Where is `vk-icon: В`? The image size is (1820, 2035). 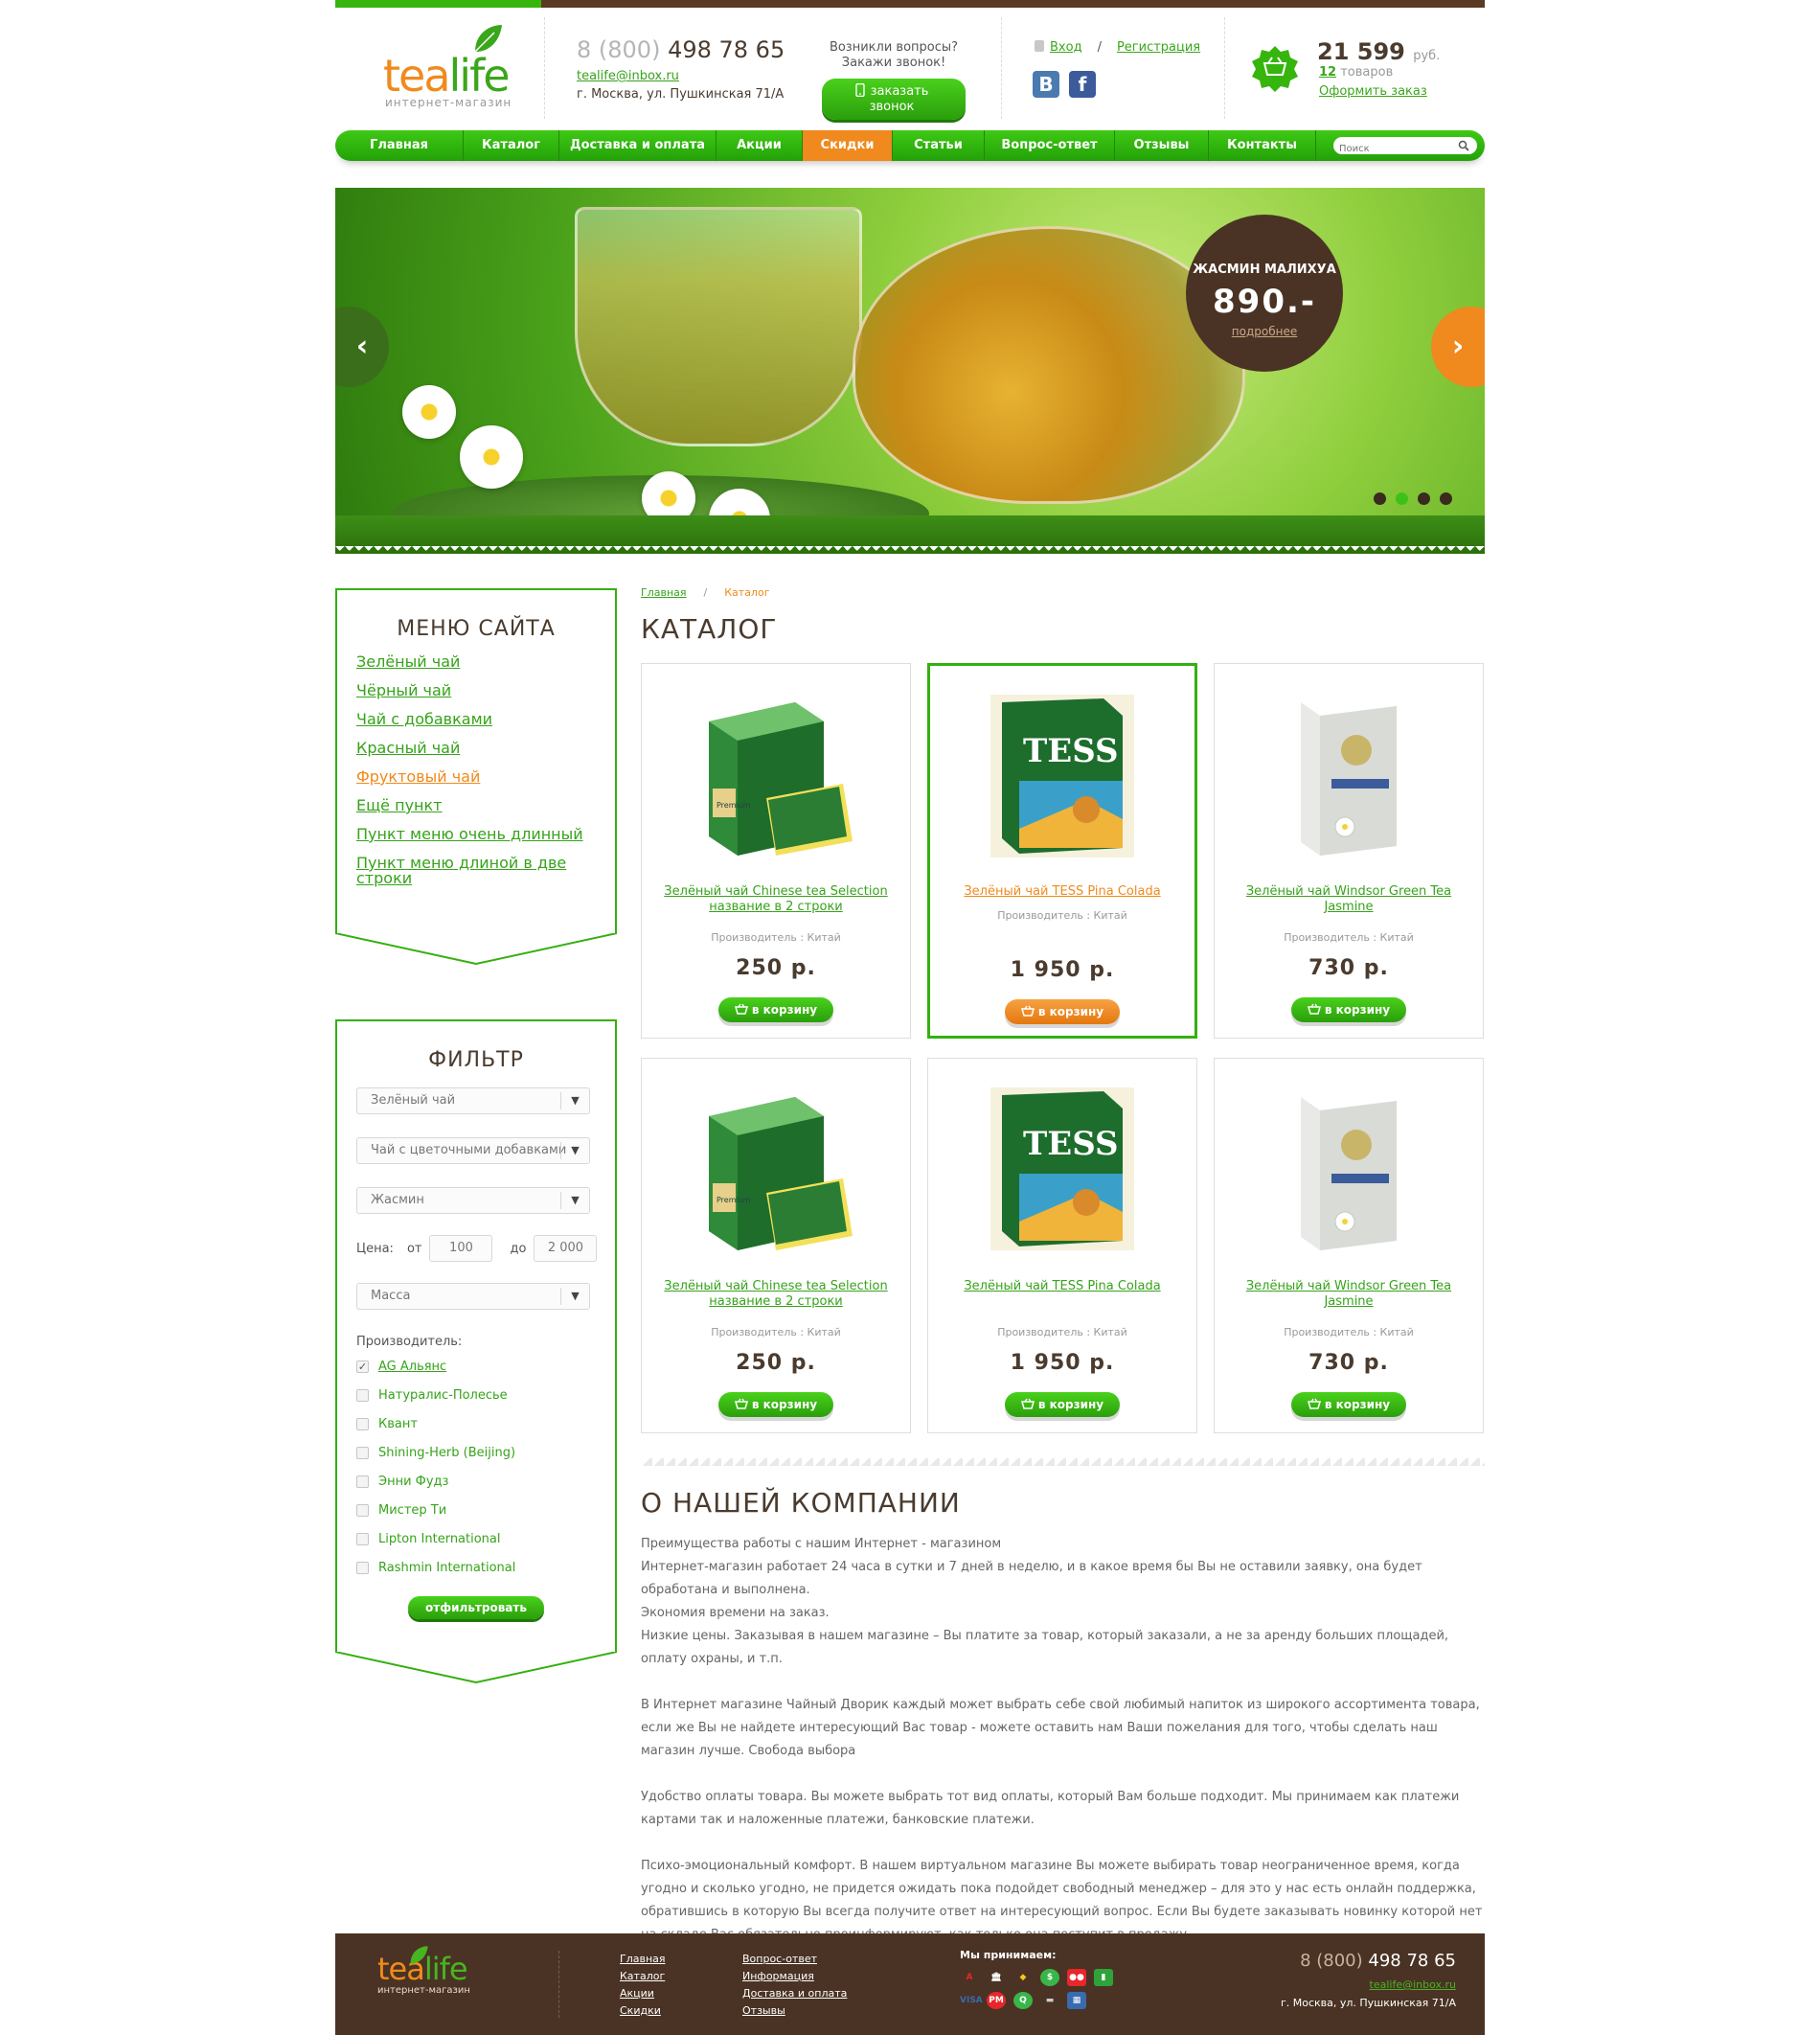 vk-icon: В is located at coordinates (1046, 84).